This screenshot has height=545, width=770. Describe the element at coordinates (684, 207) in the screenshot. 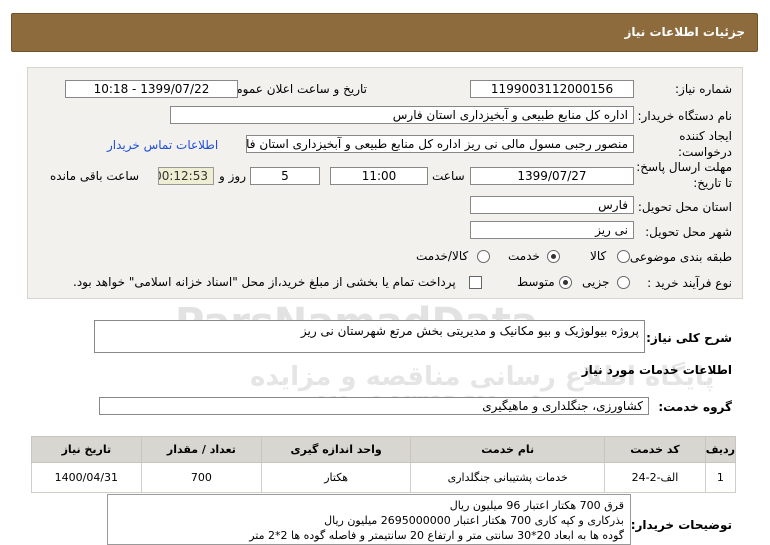

I see `province-label: استان محل تحویل:` at that location.